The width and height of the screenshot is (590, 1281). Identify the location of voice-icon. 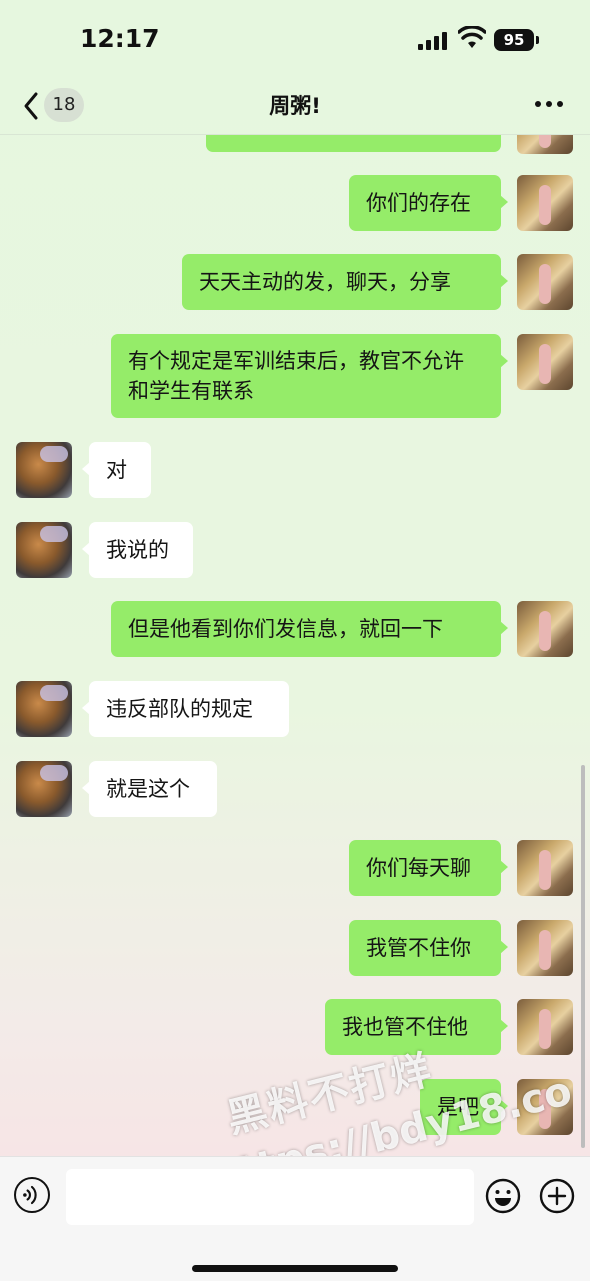
(32, 1195).